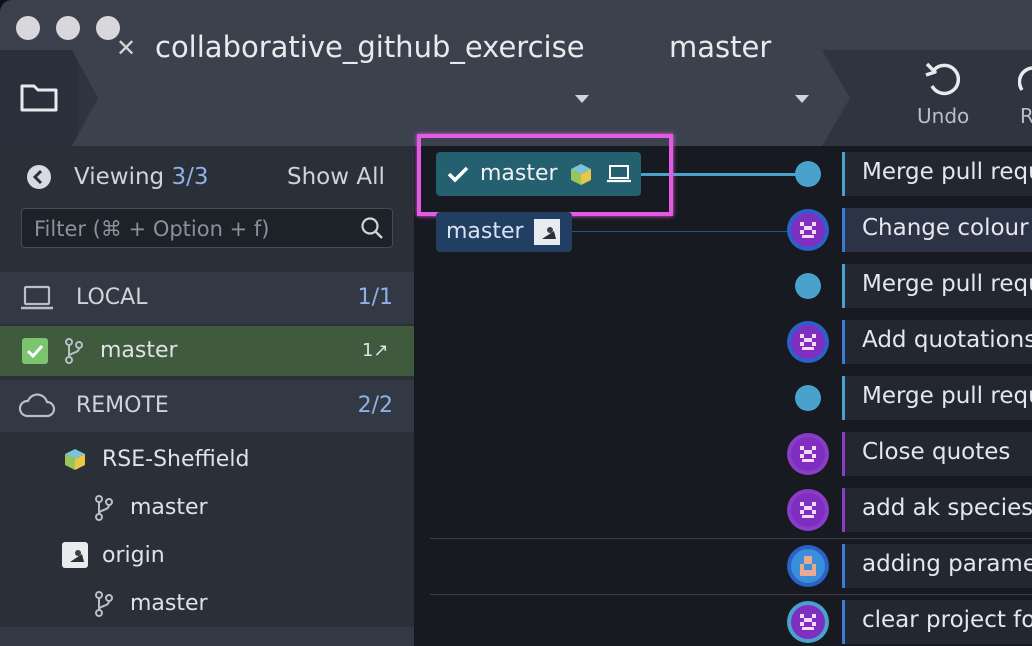  I want to click on back-icon, so click(39, 177).